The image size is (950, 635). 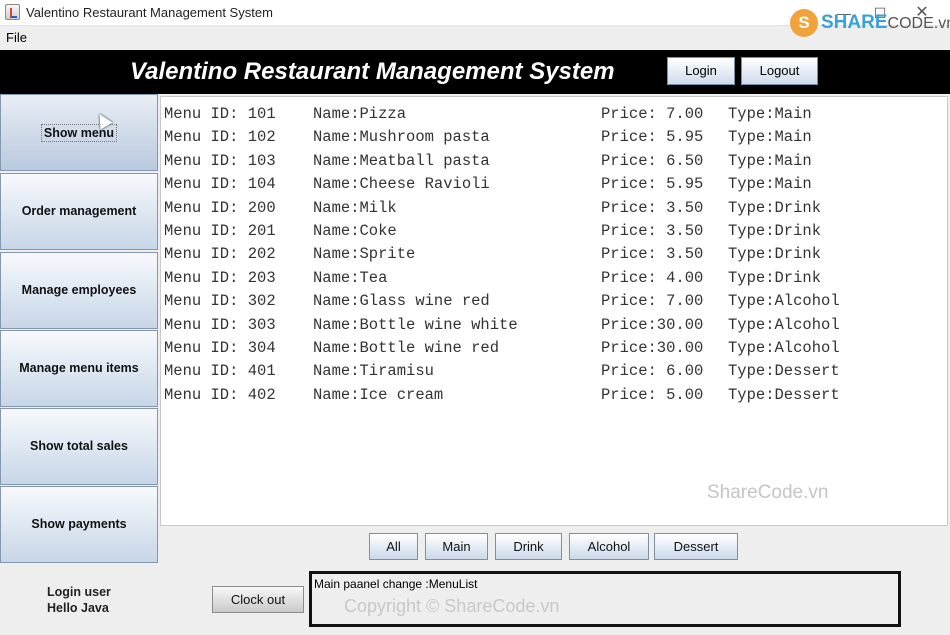 What do you see at coordinates (350, 277) in the screenshot?
I see `menu-name-text: Name:Tea` at bounding box center [350, 277].